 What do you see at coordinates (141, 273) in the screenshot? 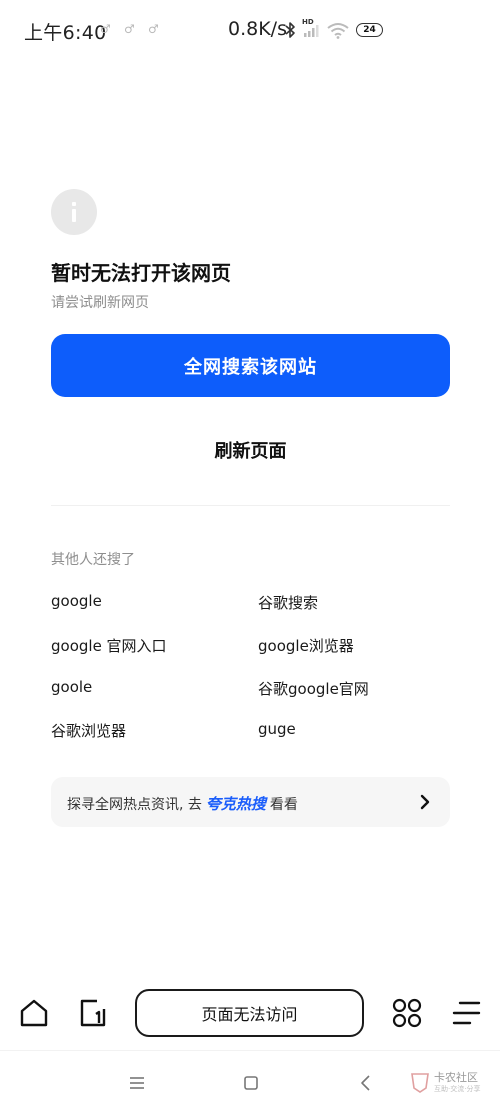
I see `error-title: 暂时无法打开该网页` at bounding box center [141, 273].